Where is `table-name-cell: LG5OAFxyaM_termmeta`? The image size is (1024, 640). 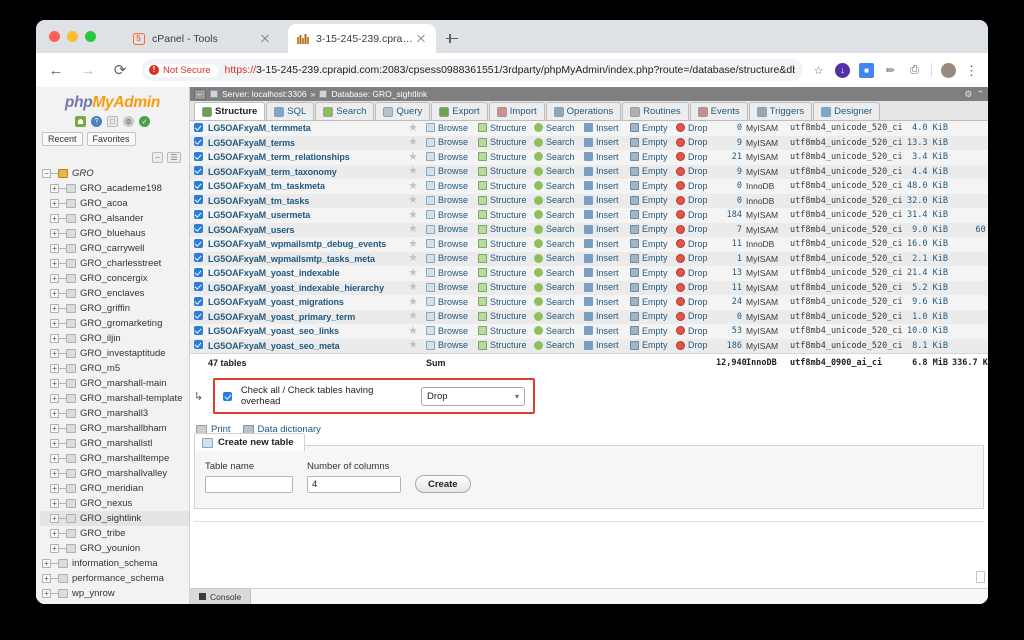 table-name-cell: LG5OAFxyaM_termmeta is located at coordinates (304, 128).